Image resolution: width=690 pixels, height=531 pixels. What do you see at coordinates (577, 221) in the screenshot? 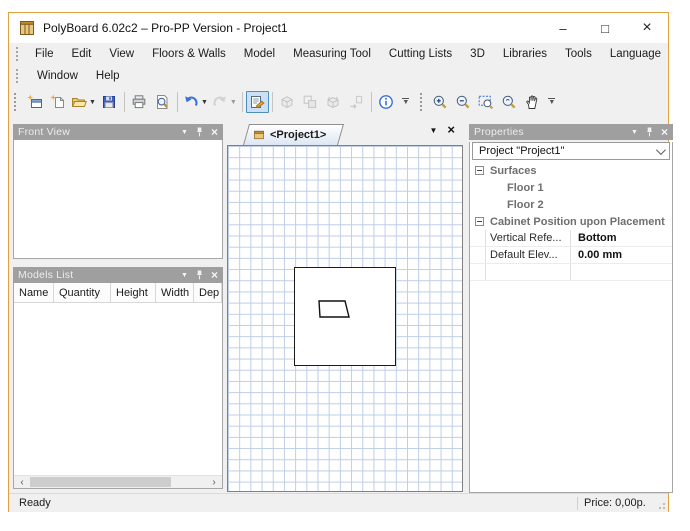
I see `group-label: Cabinet Position upon Placement` at bounding box center [577, 221].